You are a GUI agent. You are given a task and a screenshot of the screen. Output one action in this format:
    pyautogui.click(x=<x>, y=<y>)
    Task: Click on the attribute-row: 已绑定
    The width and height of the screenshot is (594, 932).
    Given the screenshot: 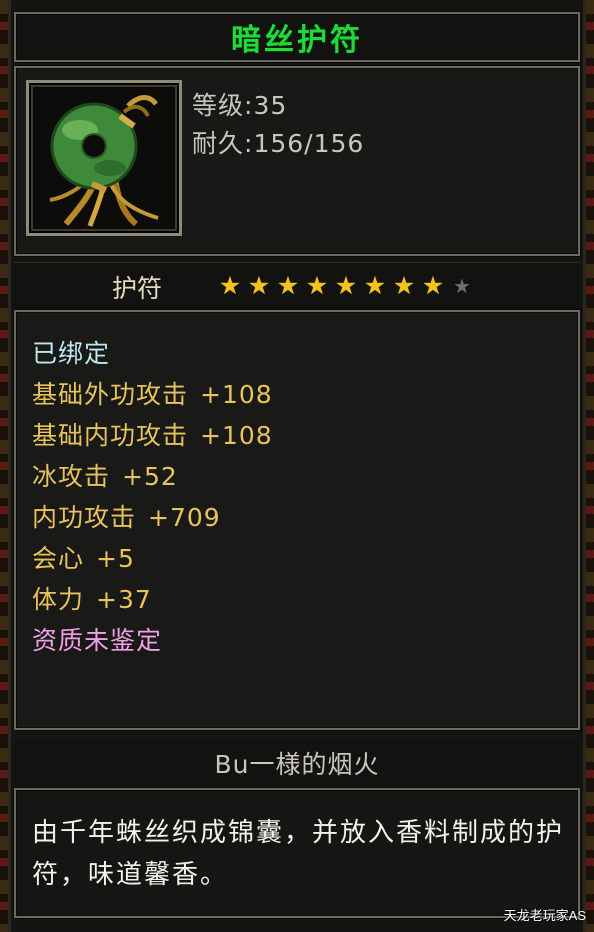 What is the action you would take?
    pyautogui.click(x=71, y=352)
    